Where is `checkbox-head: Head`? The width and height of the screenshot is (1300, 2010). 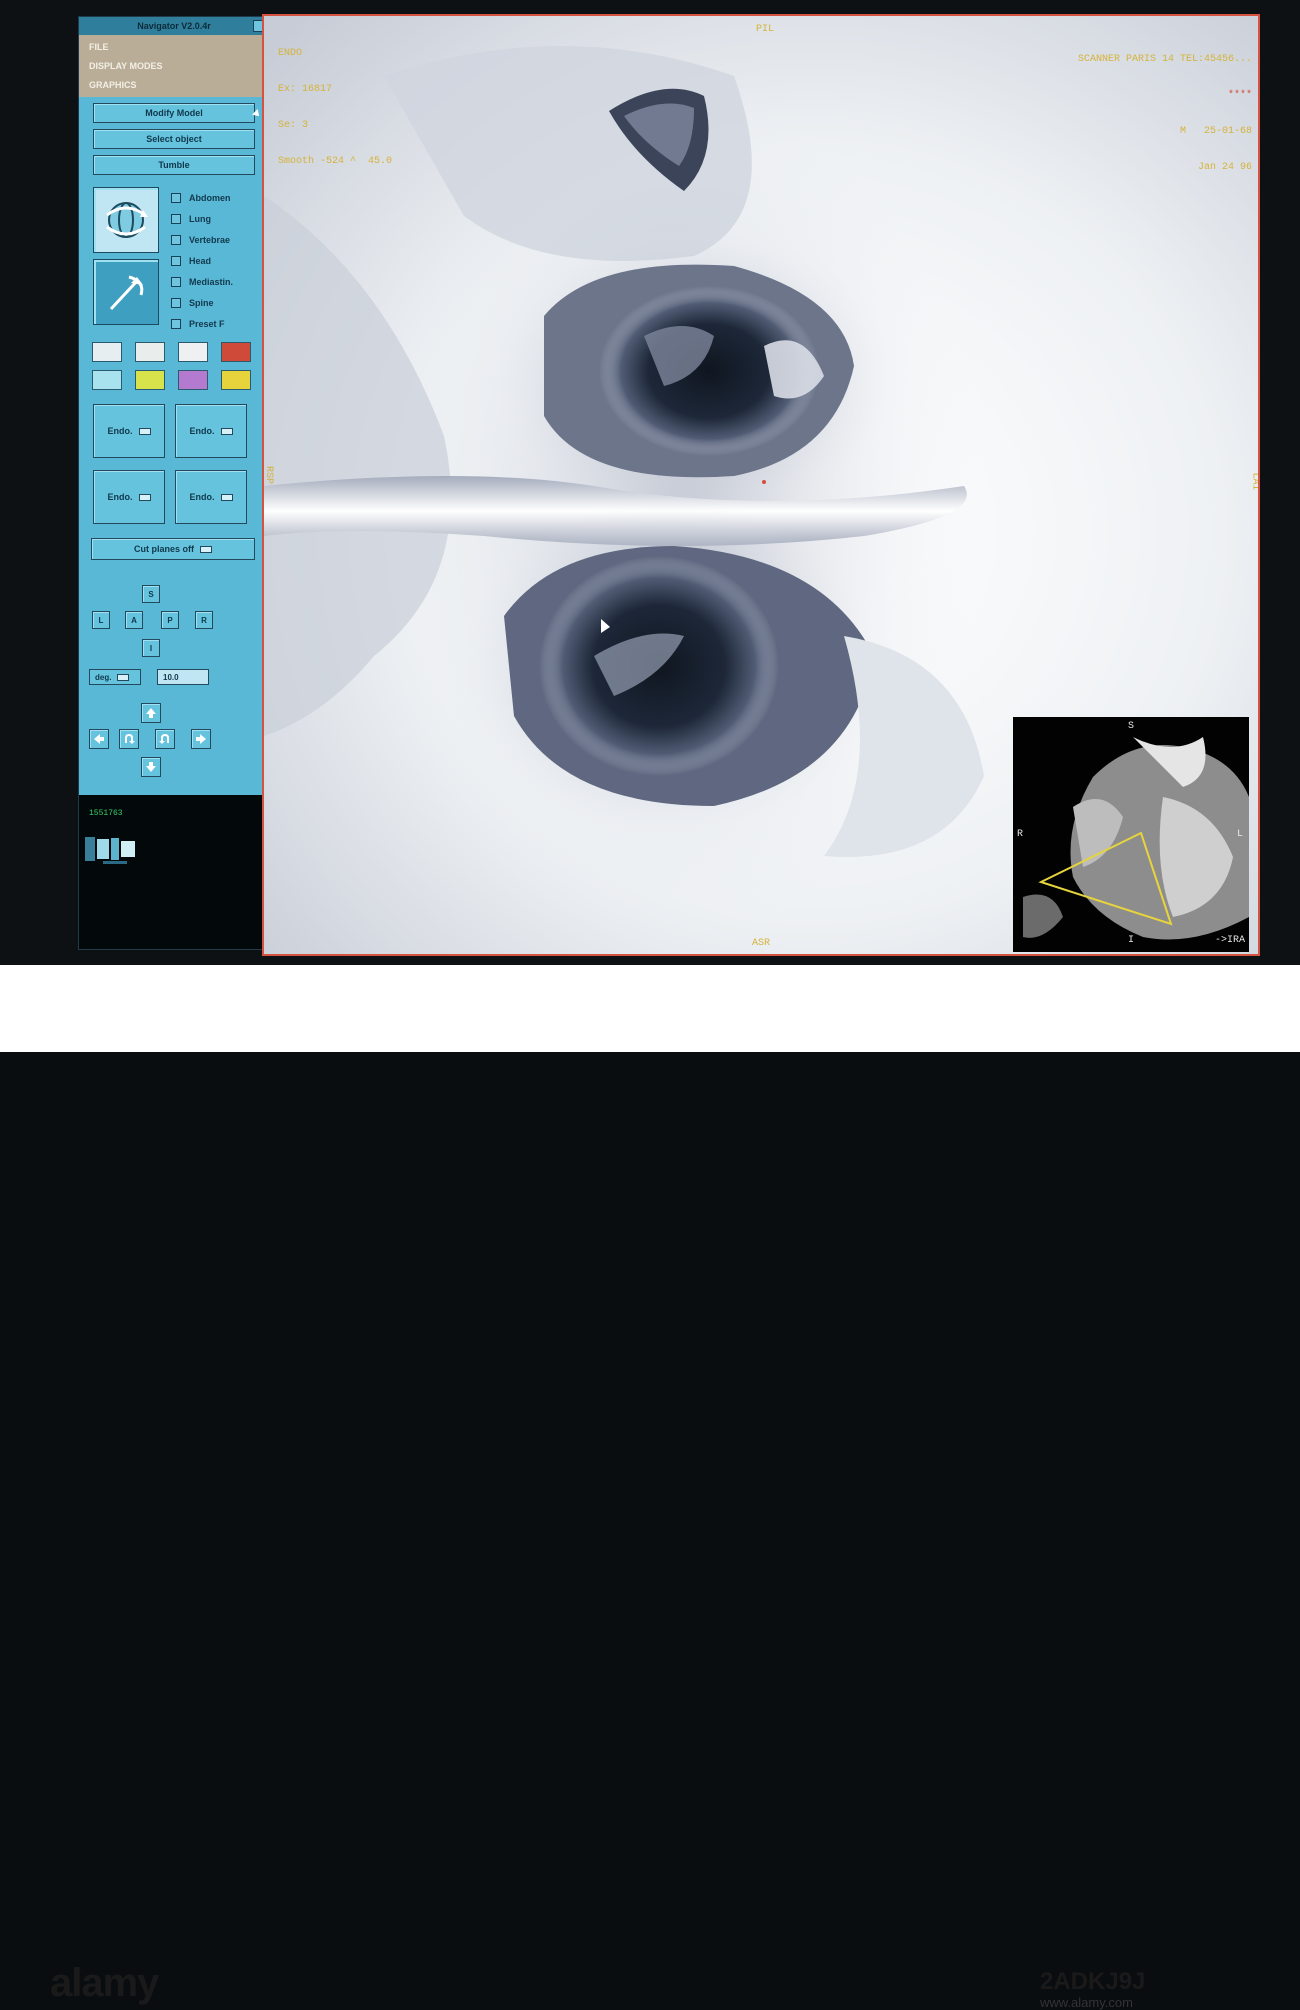
checkbox-head: Head is located at coordinates (202, 260).